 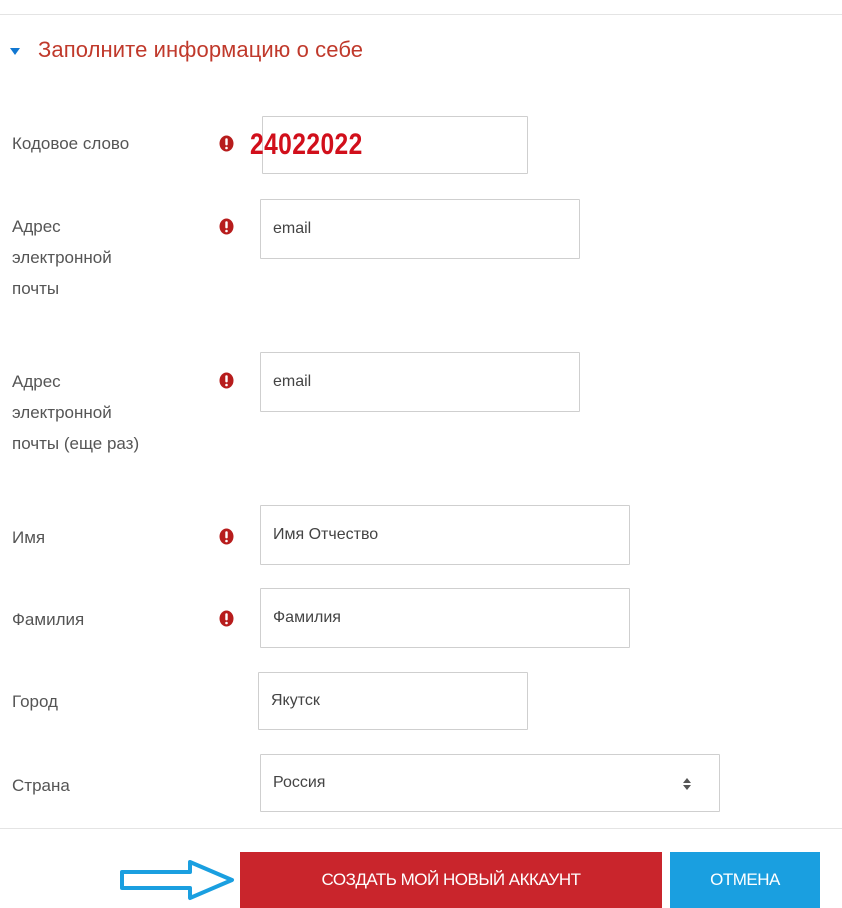 I want to click on triangle-down-icon, so click(x=15, y=51).